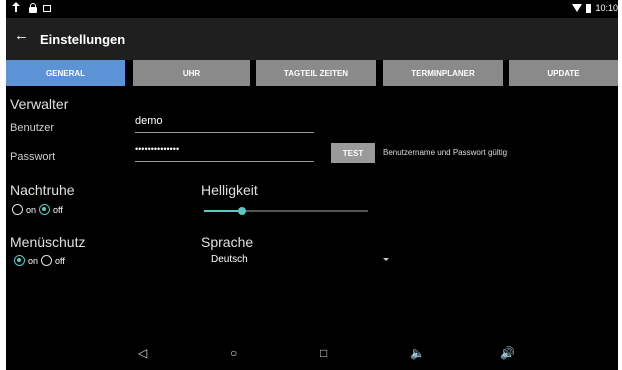 The height and width of the screenshot is (370, 622). I want to click on night-off-label: off, so click(58, 209).